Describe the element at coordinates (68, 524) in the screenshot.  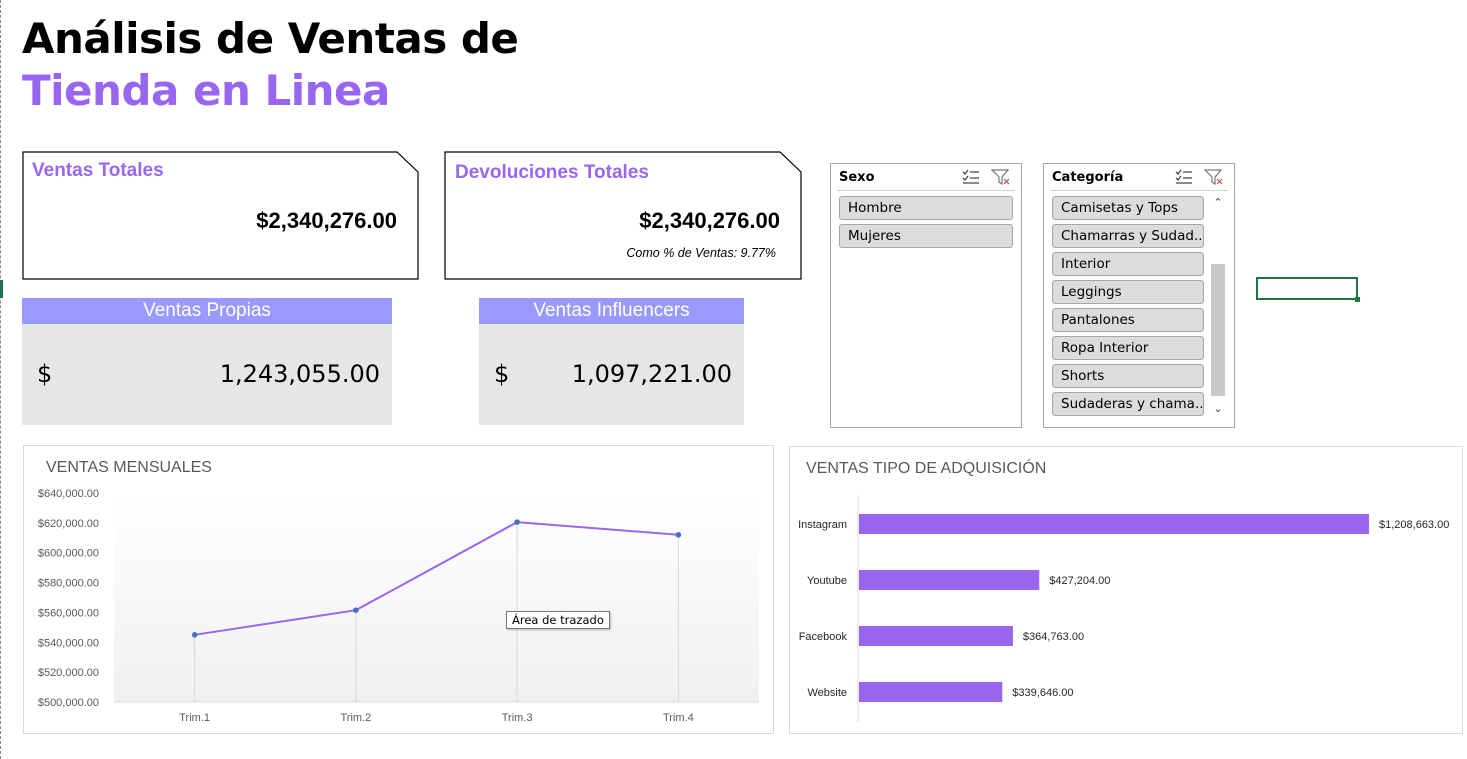
I see `y-tick-label: $620,000.00` at that location.